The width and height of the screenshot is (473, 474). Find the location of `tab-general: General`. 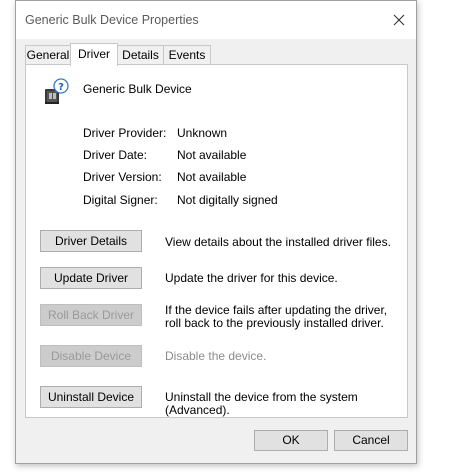

tab-general: General is located at coordinates (48, 55).